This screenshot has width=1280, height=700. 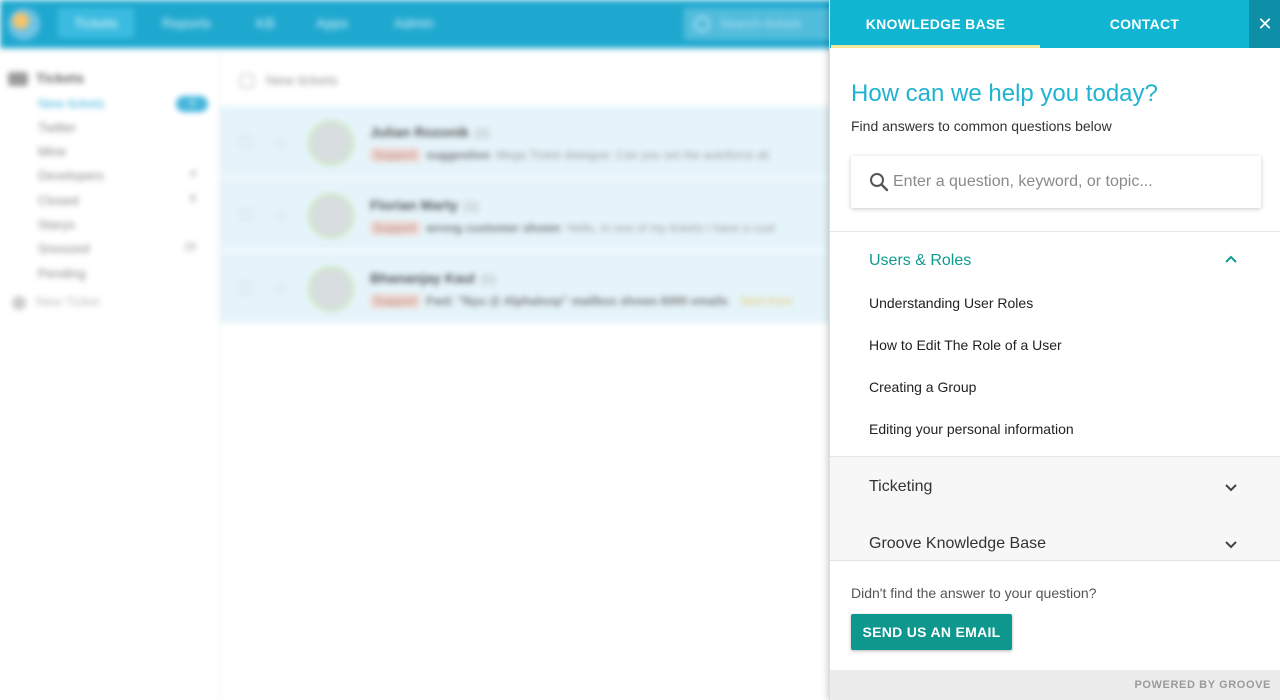 What do you see at coordinates (900, 487) in the screenshot?
I see `section-title: Ticketing` at bounding box center [900, 487].